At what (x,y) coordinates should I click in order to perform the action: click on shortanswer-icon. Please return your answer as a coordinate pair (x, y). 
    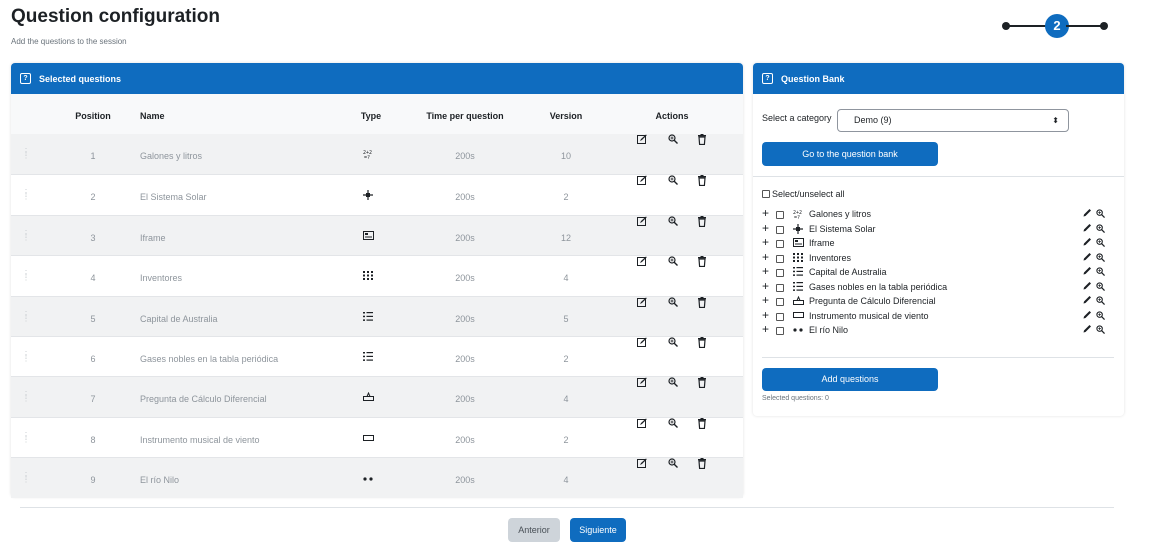
    Looking at the image, I should click on (798, 316).